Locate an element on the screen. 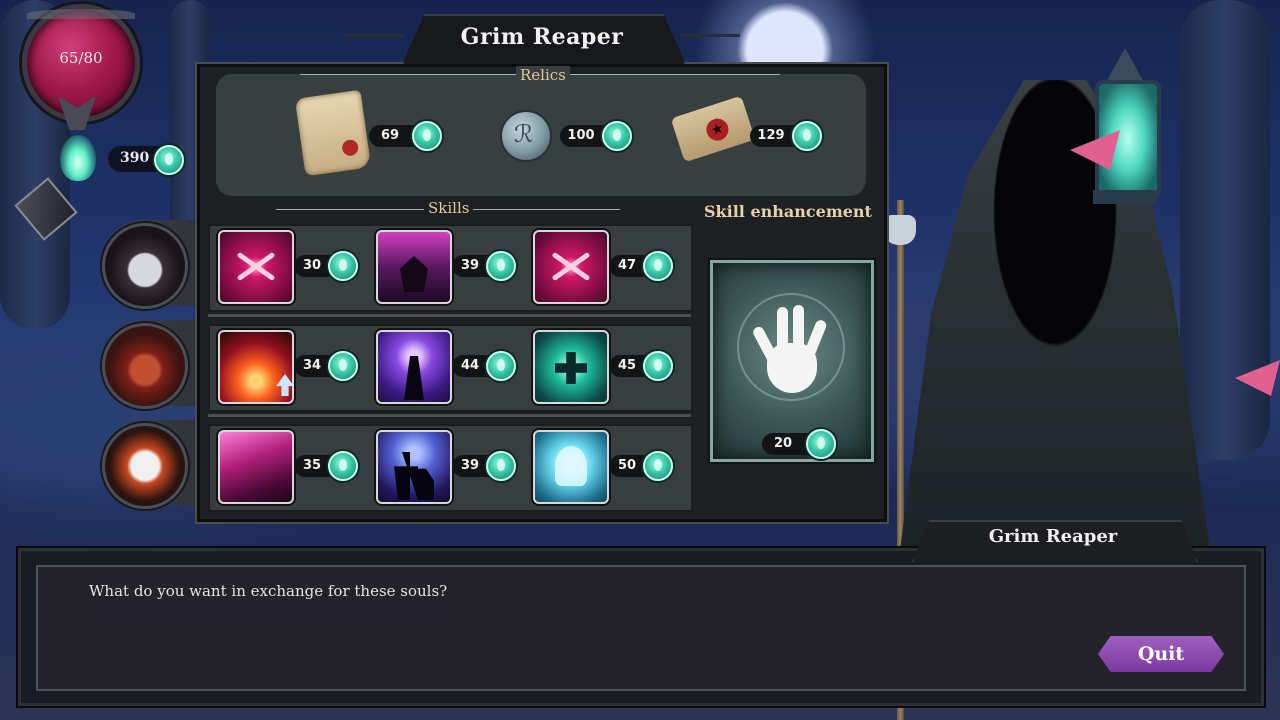  scroll-icon is located at coordinates (333, 133).